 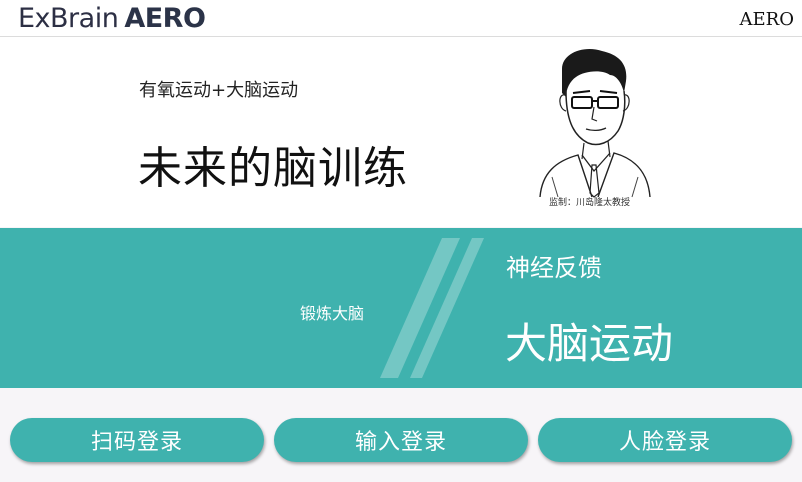 What do you see at coordinates (665, 440) in the screenshot?
I see `face-login-button: 人脸登录` at bounding box center [665, 440].